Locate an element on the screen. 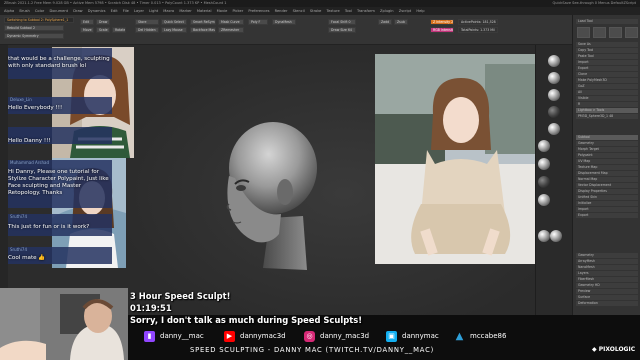 This screenshot has height=360, width=640. palette-deformation: Deformation is located at coordinates (607, 303).